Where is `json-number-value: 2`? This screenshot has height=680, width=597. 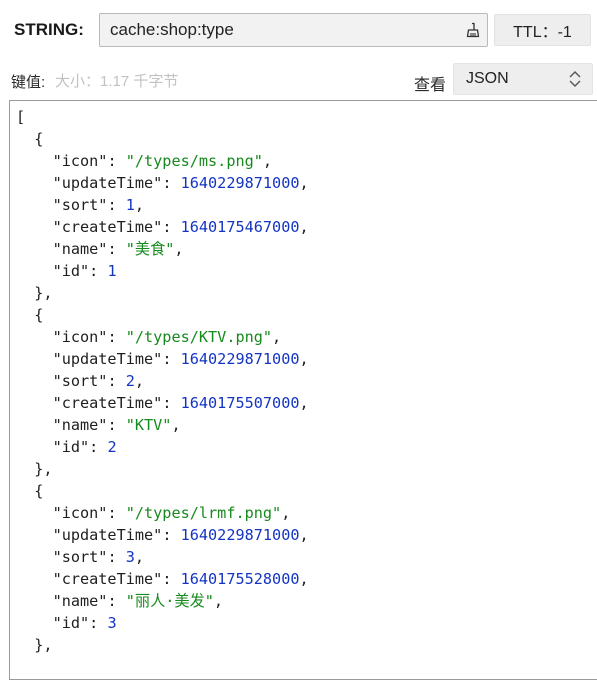 json-number-value: 2 is located at coordinates (130, 381).